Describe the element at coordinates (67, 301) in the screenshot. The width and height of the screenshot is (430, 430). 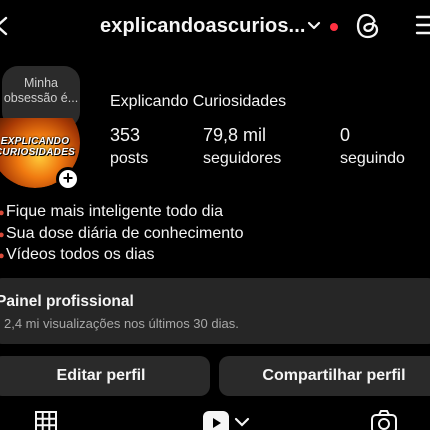
I see `dashboard-title: Painel profissional` at that location.